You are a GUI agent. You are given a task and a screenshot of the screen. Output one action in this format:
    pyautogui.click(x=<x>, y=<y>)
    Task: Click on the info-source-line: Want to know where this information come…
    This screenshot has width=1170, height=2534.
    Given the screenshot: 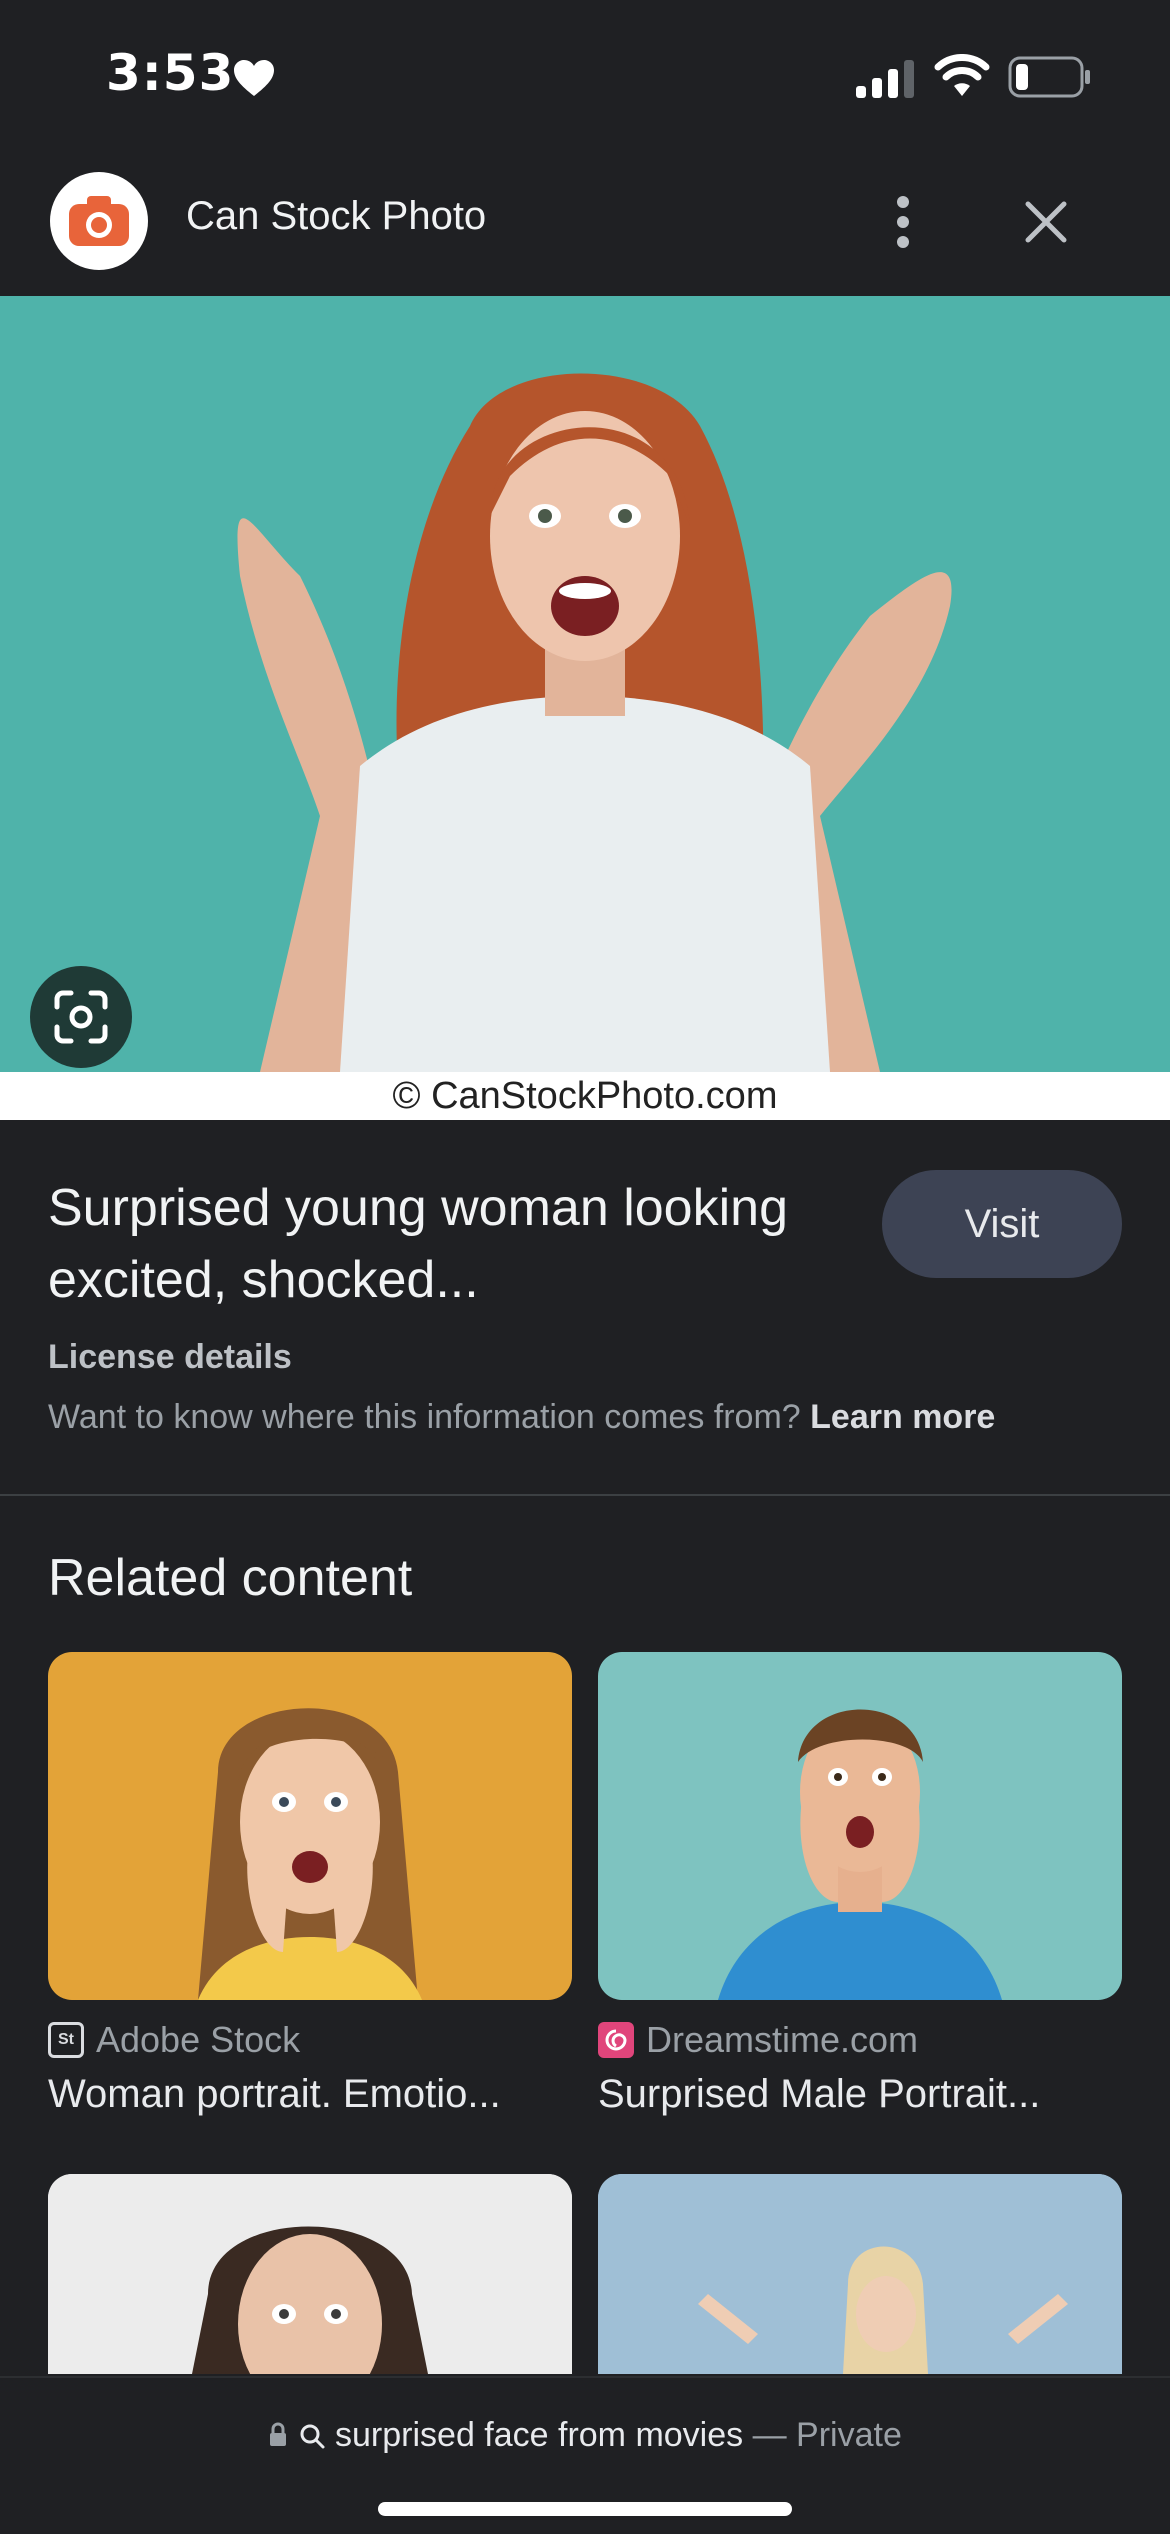 What is the action you would take?
    pyautogui.click(x=521, y=1417)
    